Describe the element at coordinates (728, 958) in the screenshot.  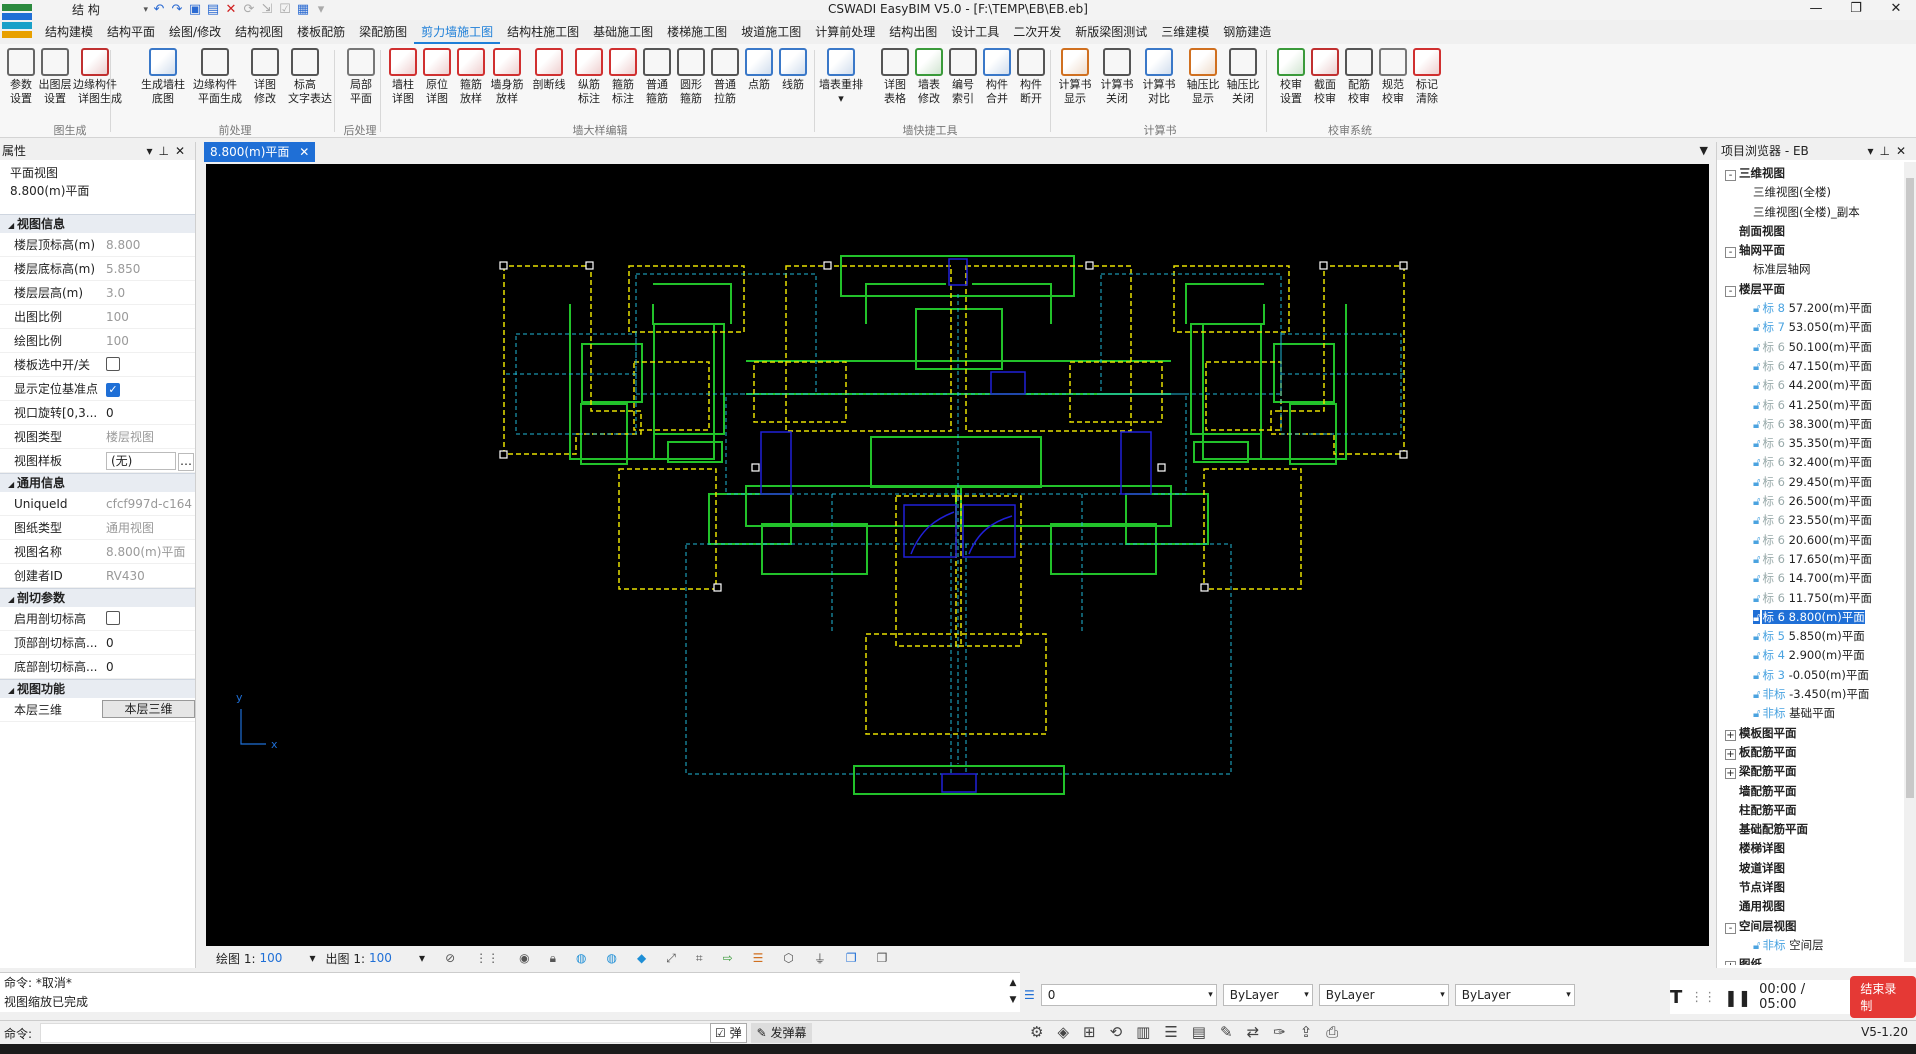
I see `dwg-icon: ⇨` at that location.